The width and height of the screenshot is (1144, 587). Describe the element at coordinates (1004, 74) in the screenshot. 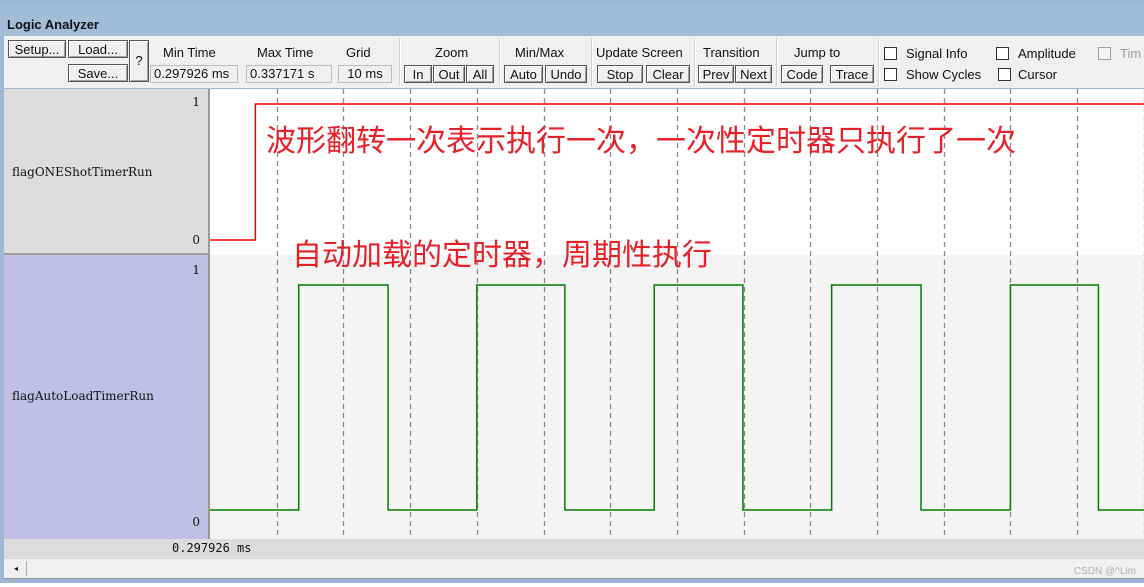

I see `cursor-checkbox` at that location.